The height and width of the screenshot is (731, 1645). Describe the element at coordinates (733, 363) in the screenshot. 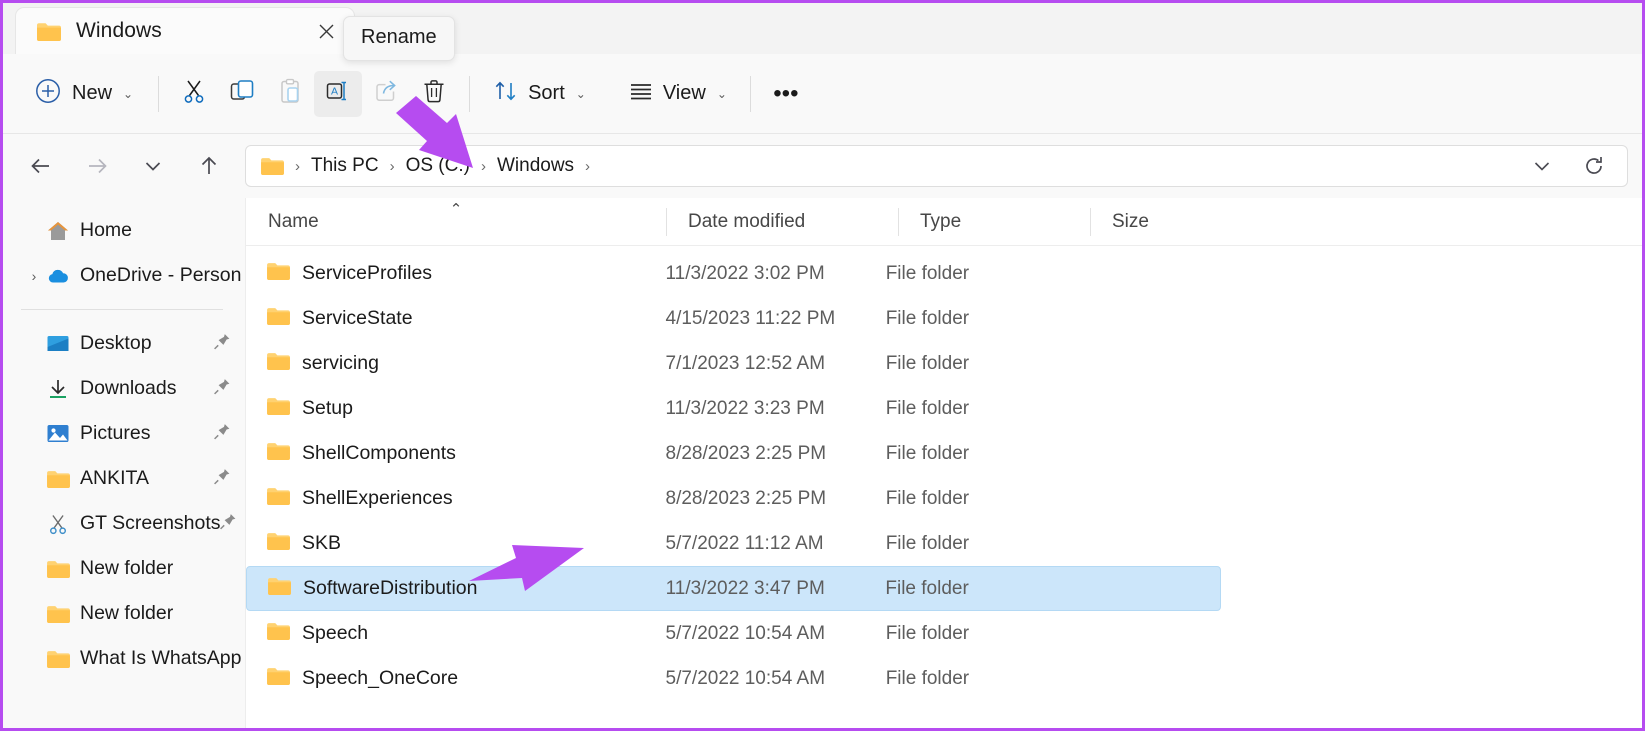

I see `table-row: servicing 7/1/2023 12:52 AM File folder` at that location.